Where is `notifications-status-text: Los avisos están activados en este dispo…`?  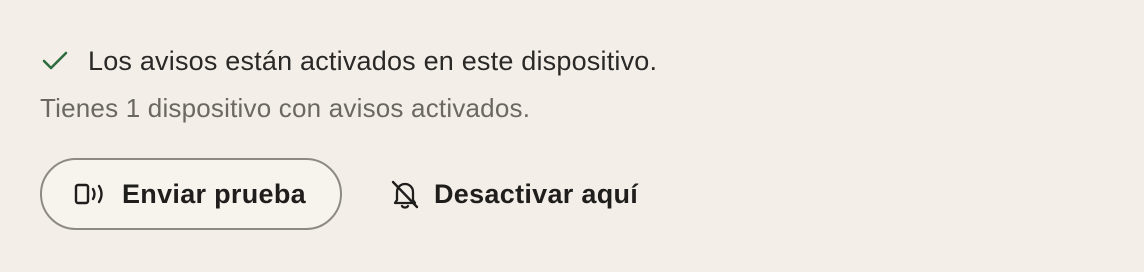
notifications-status-text: Los avisos están activados en este dispo… is located at coordinates (373, 61).